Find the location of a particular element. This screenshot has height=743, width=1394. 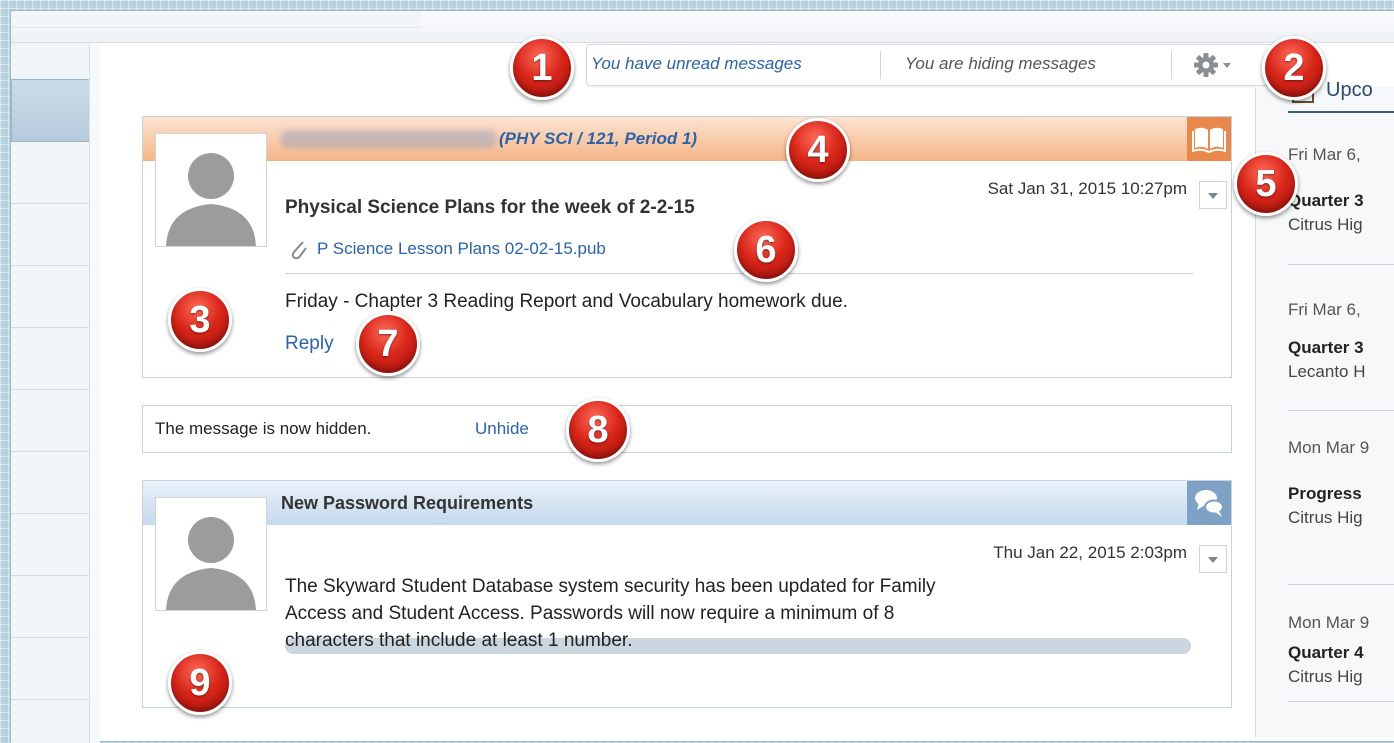

callout-marker-3: 3 is located at coordinates (200, 320).